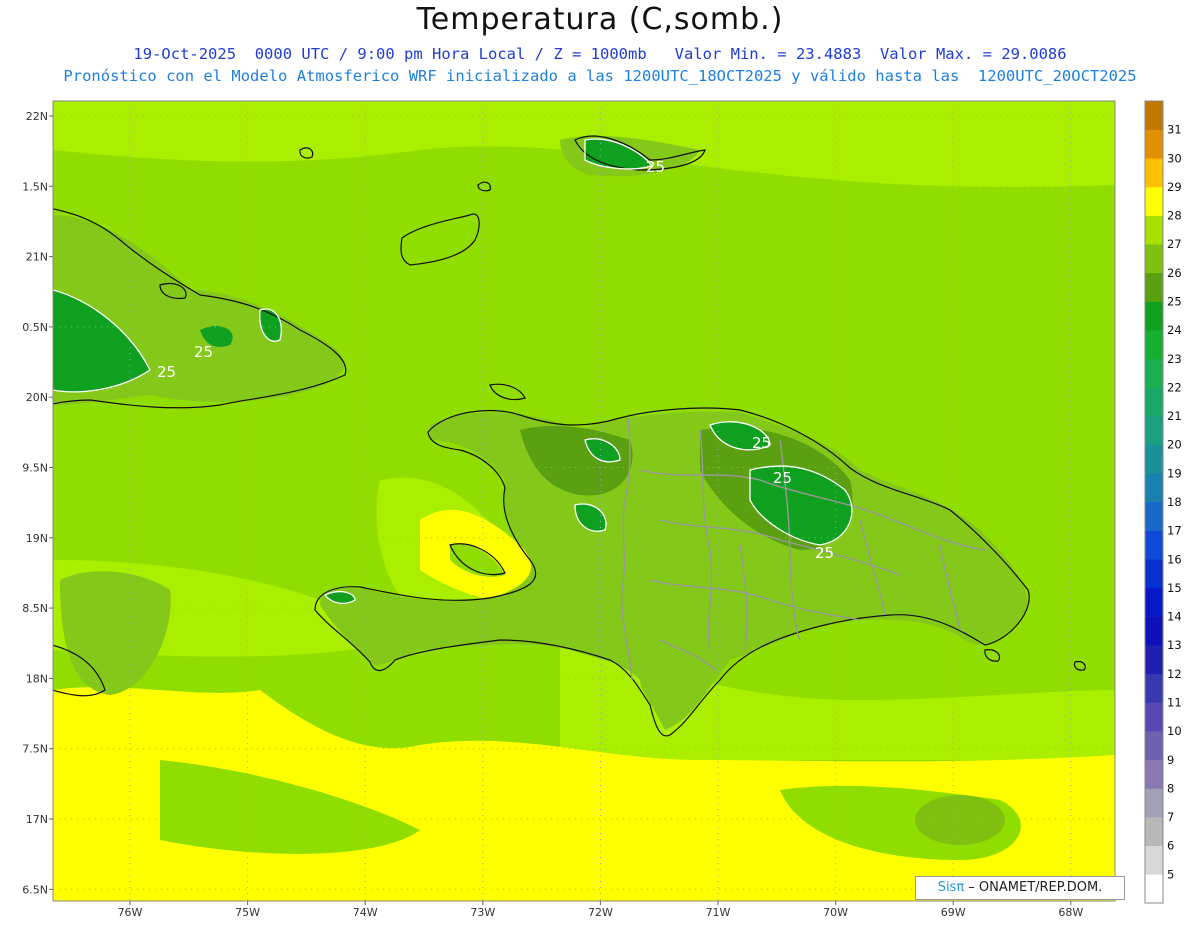 This screenshot has width=1200, height=927. I want to click on lat-tick-label: 19N, so click(37, 538).